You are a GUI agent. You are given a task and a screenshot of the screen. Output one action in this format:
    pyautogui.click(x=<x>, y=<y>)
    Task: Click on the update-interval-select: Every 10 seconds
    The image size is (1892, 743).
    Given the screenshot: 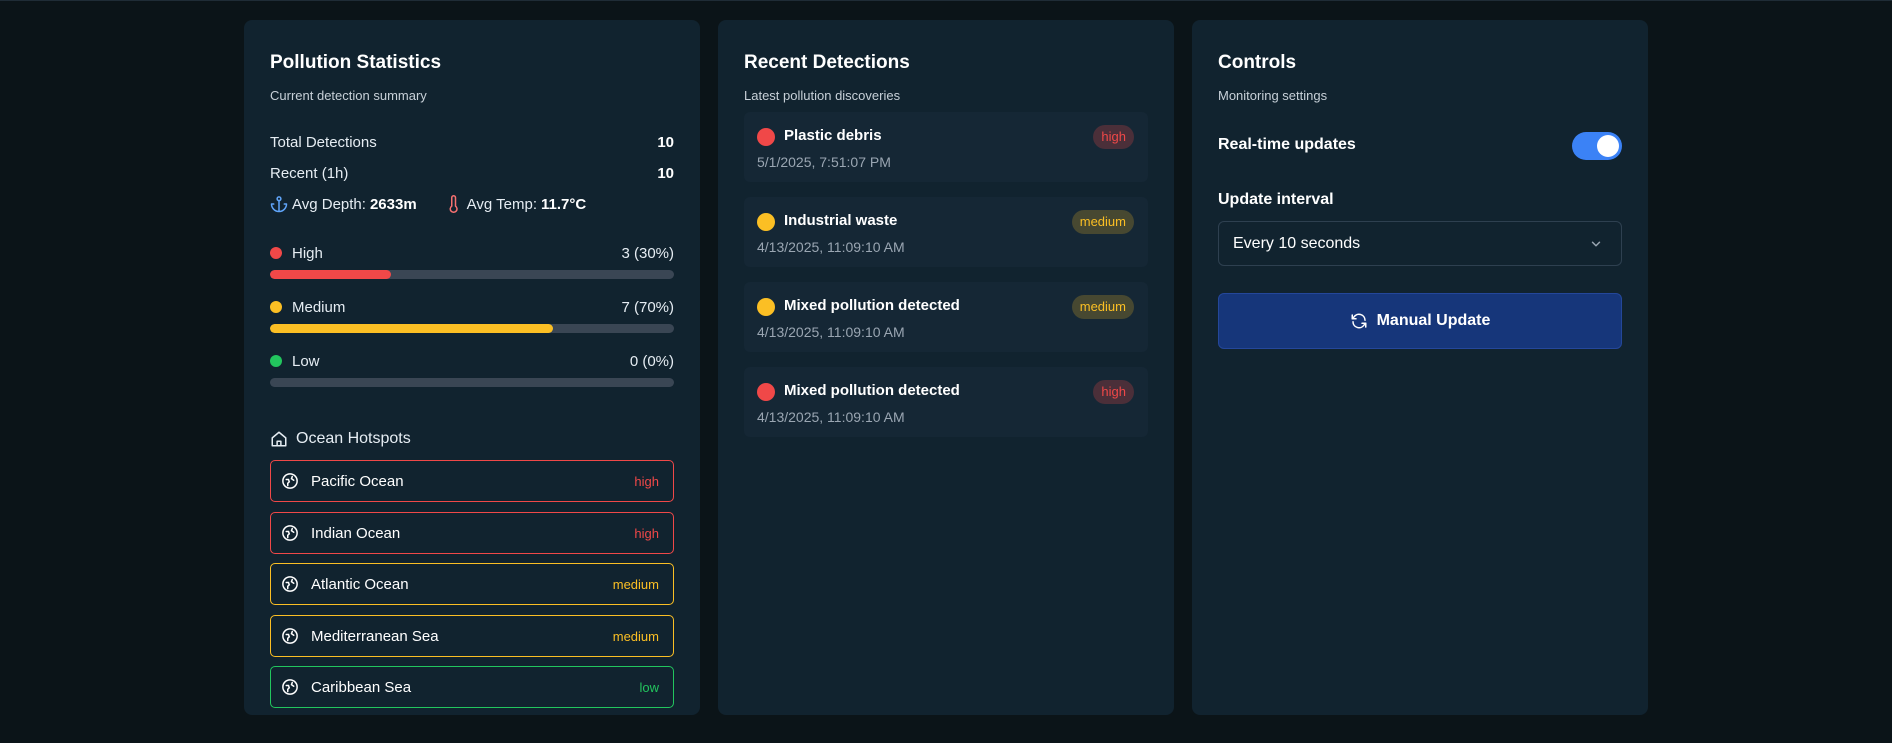 What is the action you would take?
    pyautogui.click(x=1420, y=243)
    